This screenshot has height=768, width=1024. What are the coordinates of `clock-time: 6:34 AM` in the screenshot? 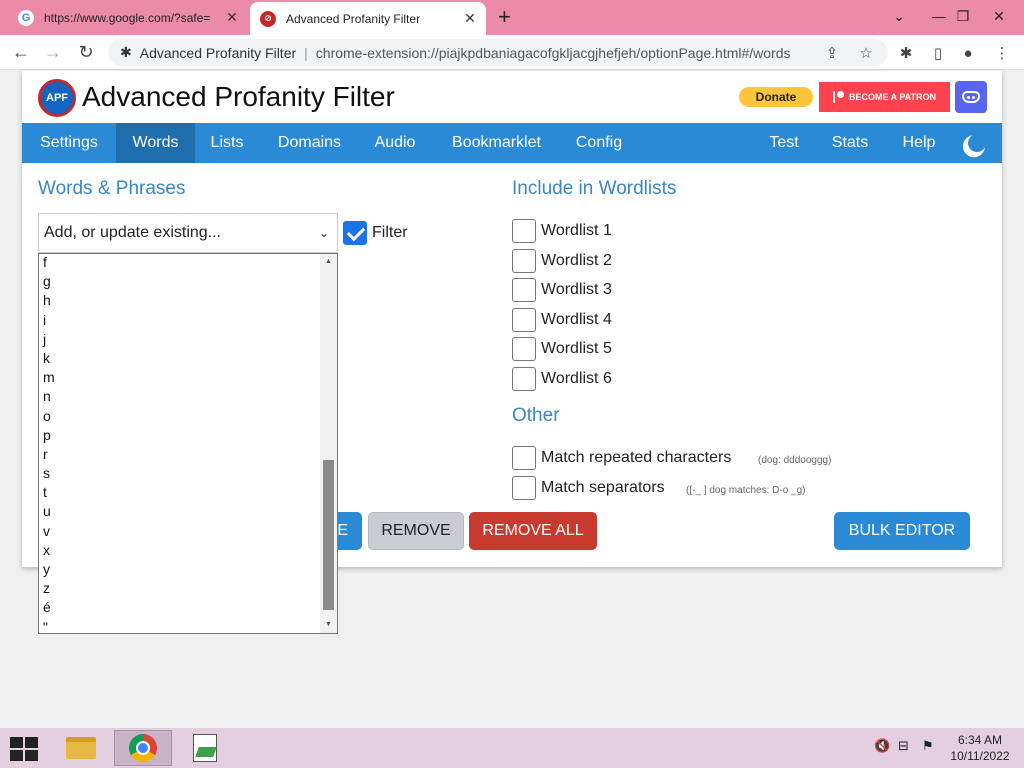 It's located at (980, 740).